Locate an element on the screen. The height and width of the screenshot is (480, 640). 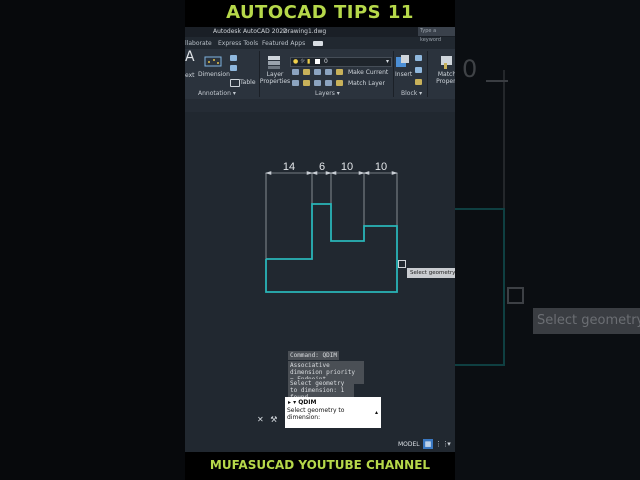
grid-icon: ▦ is located at coordinates (428, 444).